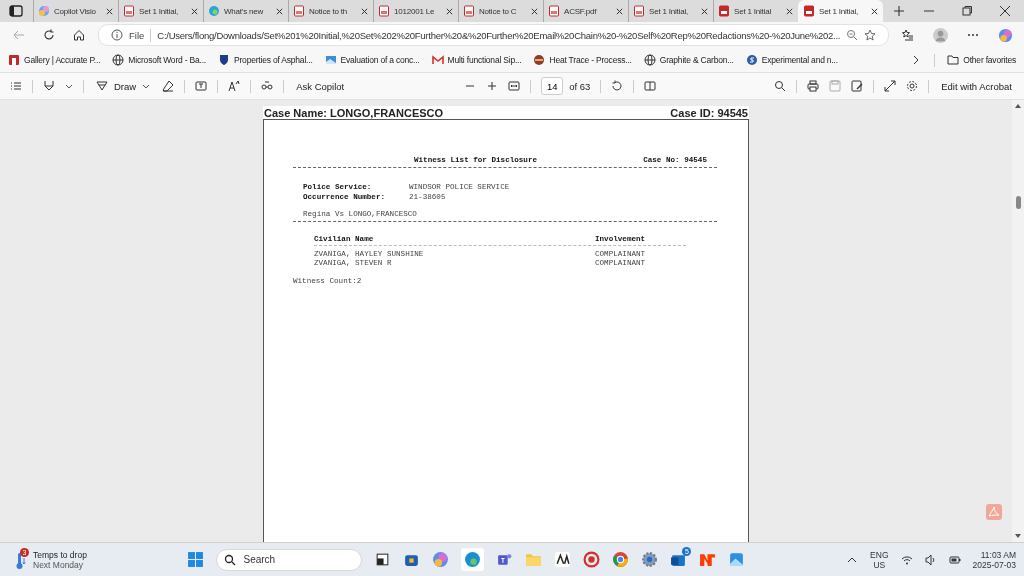 The height and width of the screenshot is (576, 1024). Describe the element at coordinates (102, 86) in the screenshot. I see `pen-icon` at that location.